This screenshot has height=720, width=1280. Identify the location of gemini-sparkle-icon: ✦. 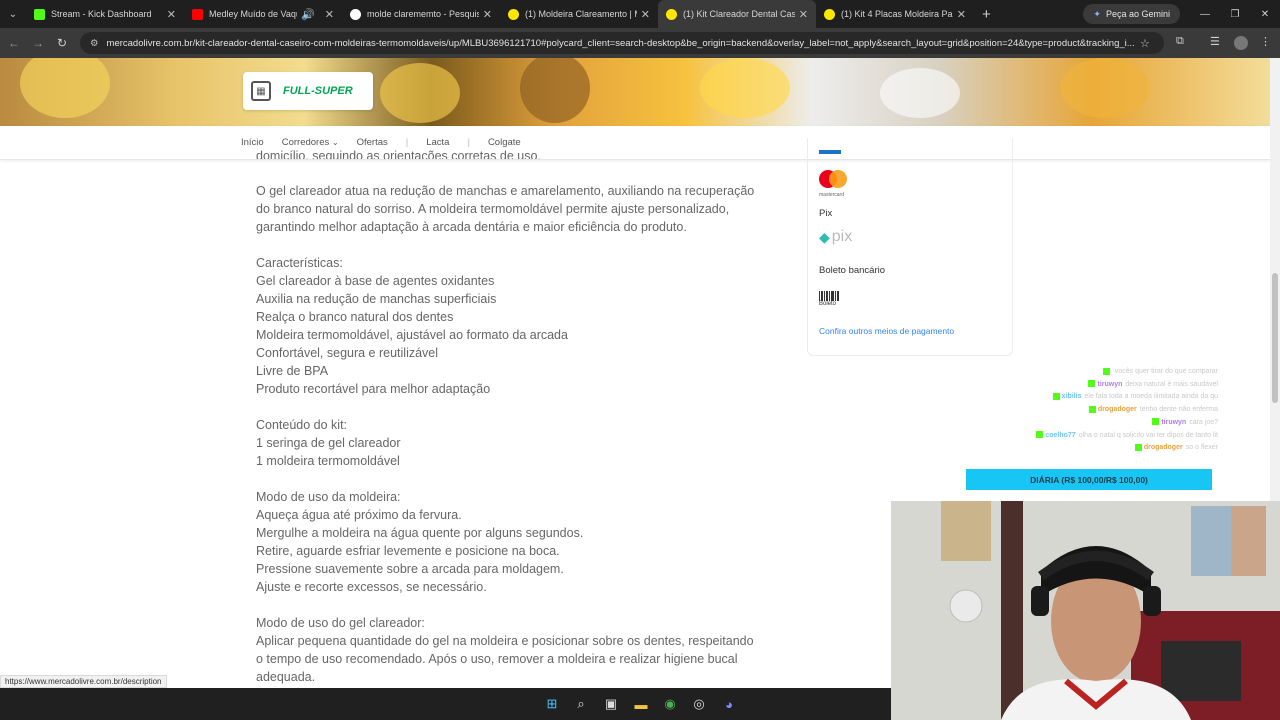
(1097, 13).